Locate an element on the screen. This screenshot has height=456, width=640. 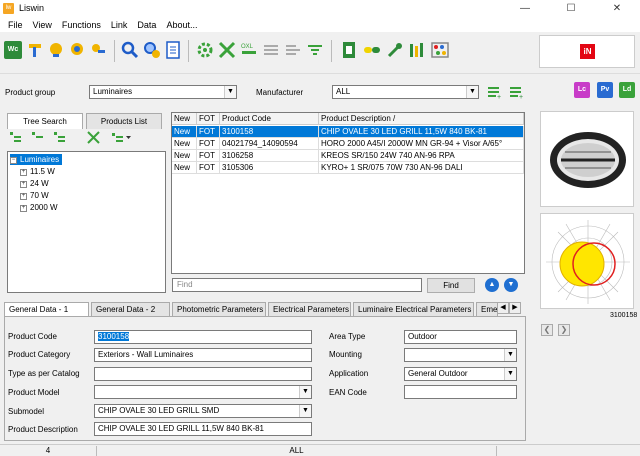
oxl-icon: OXL is located at coordinates (249, 50).